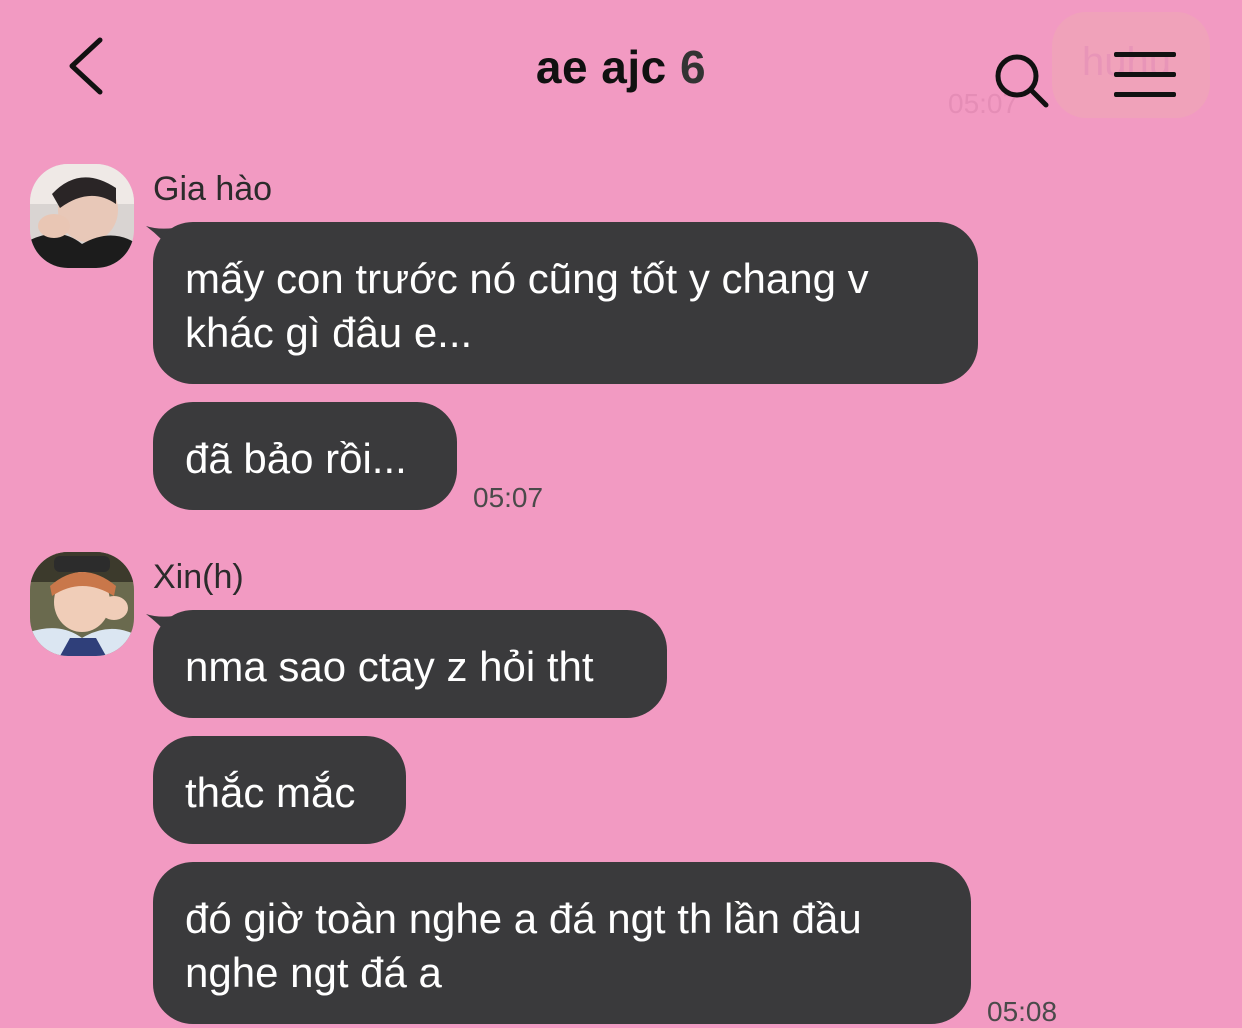 Image resolution: width=1242 pixels, height=1028 pixels. I want to click on chat-name: ae ajc, so click(601, 67).